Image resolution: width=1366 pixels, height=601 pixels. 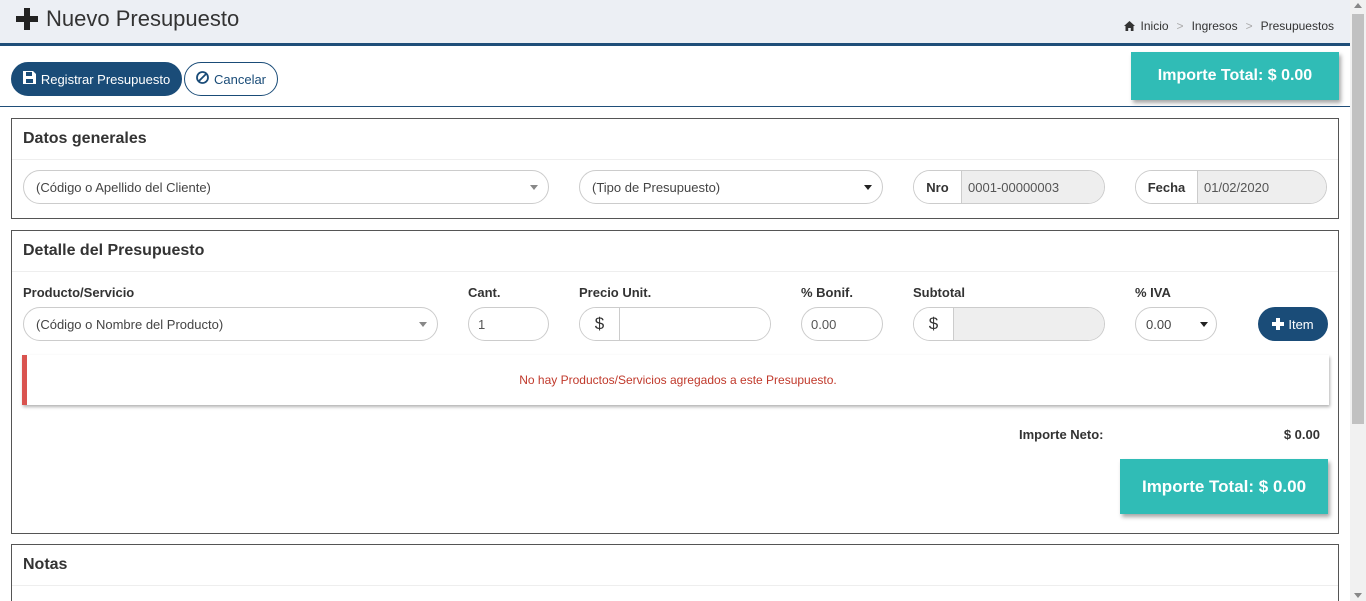 What do you see at coordinates (105, 79) in the screenshot?
I see `register-budget-label: Registrar Presupuesto` at bounding box center [105, 79].